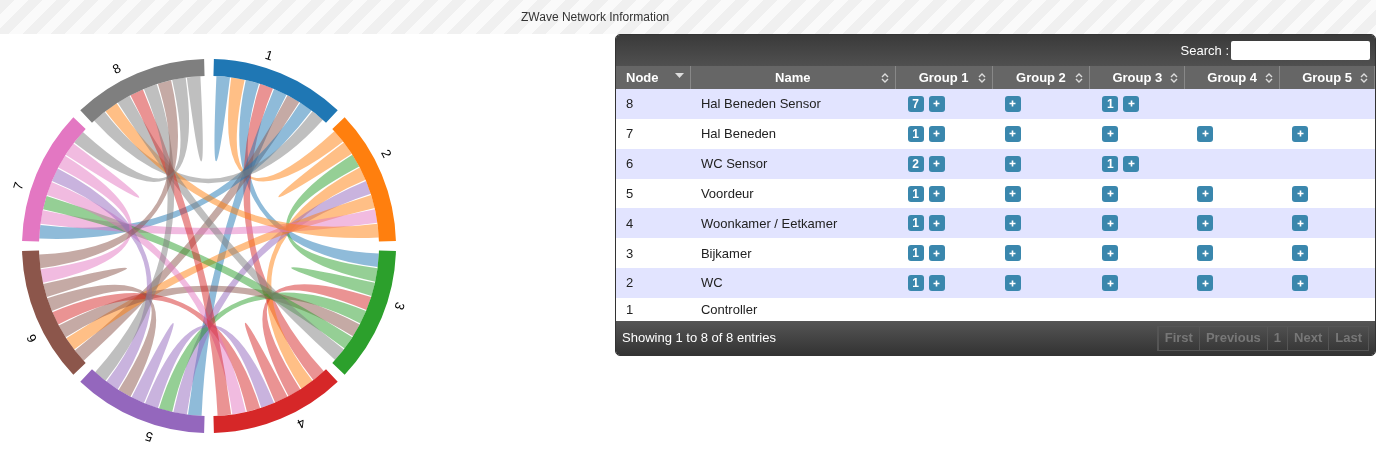  I want to click on node-cell: 7, so click(630, 133).